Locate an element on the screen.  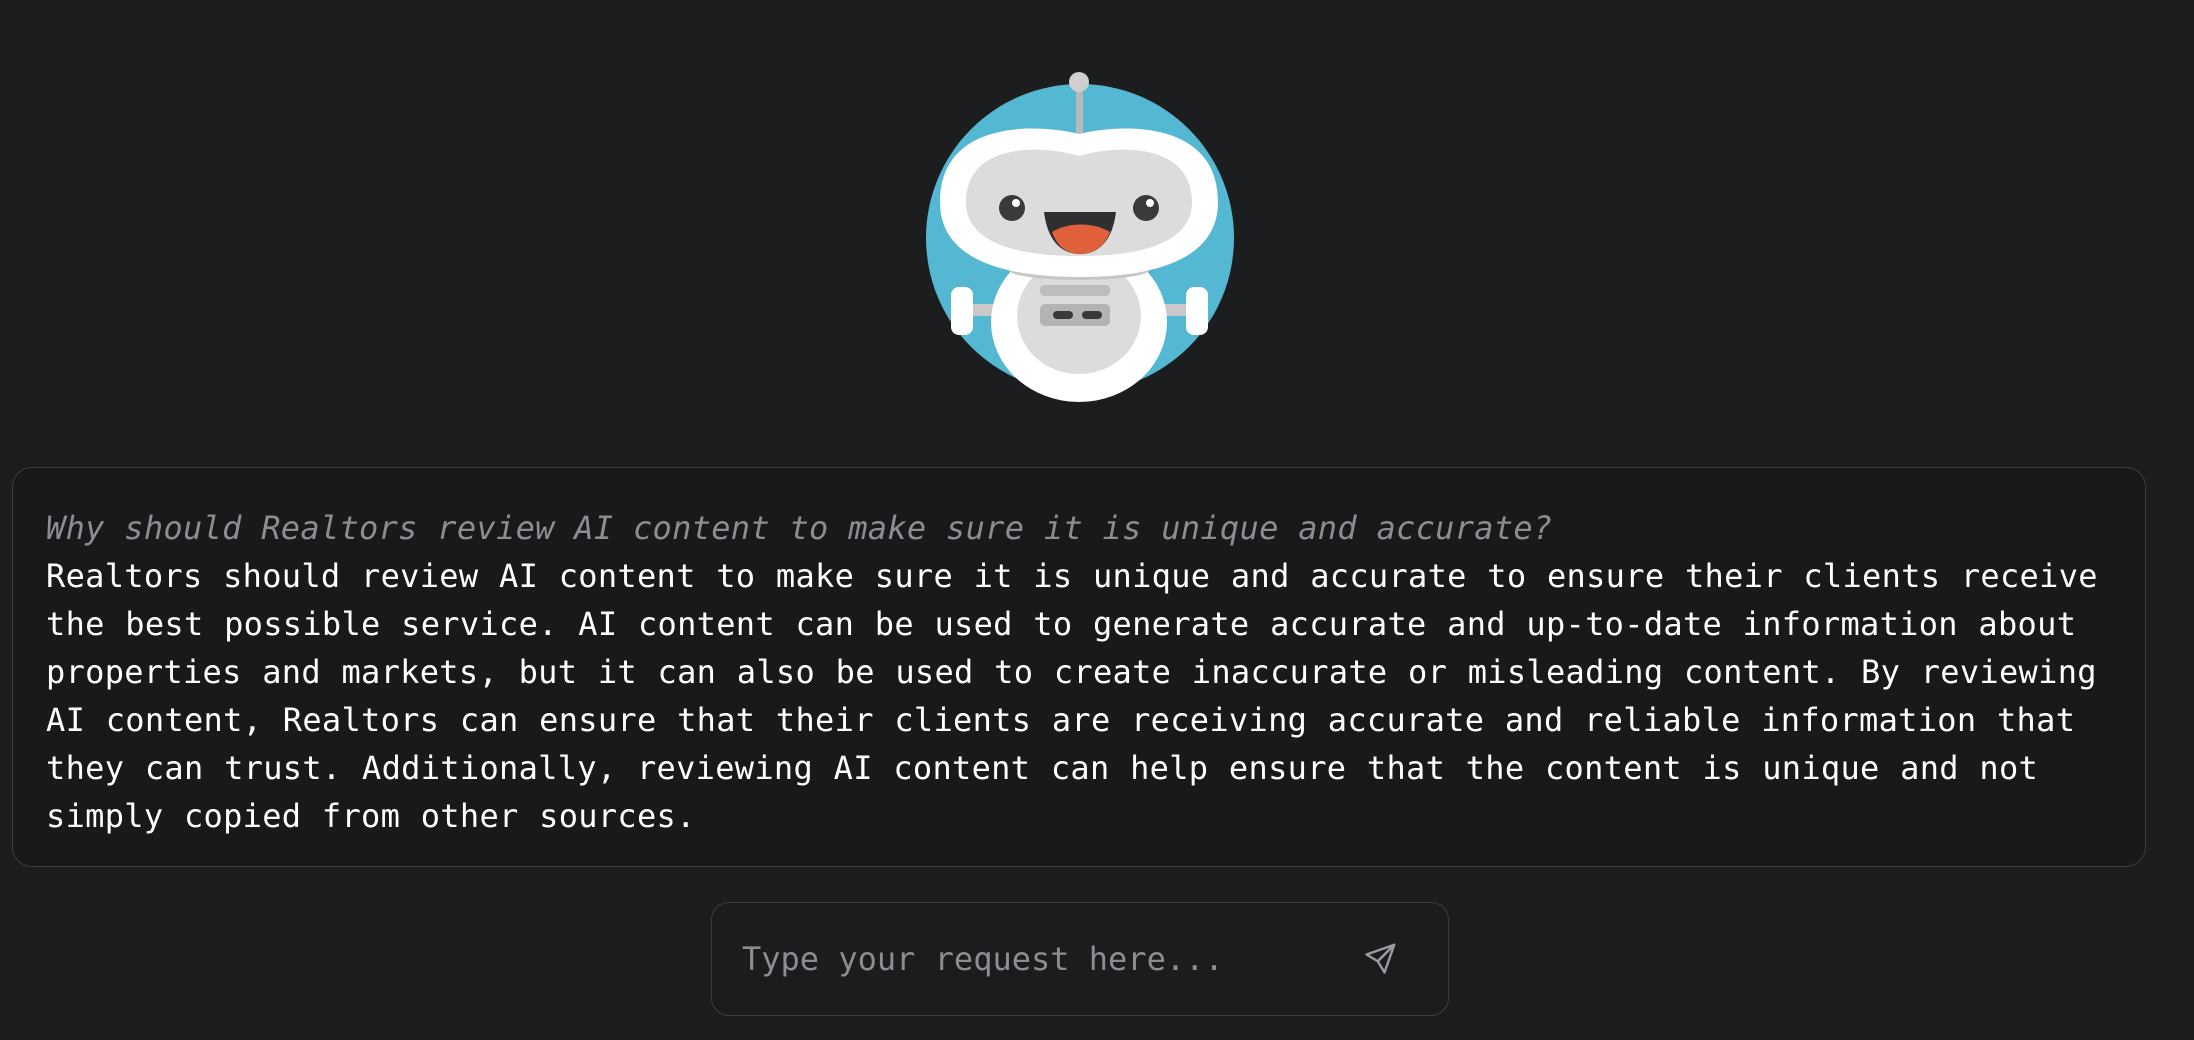
request-input is located at coordinates (1022, 959).